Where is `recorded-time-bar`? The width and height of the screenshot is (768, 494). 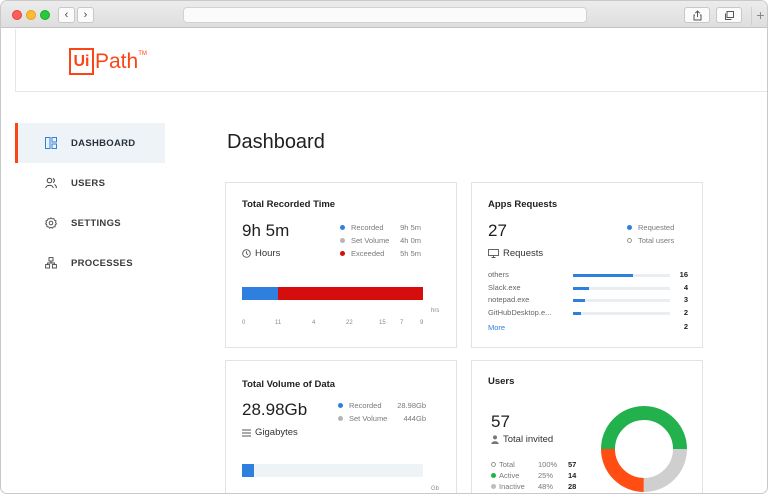 recorded-time-bar is located at coordinates (332, 293).